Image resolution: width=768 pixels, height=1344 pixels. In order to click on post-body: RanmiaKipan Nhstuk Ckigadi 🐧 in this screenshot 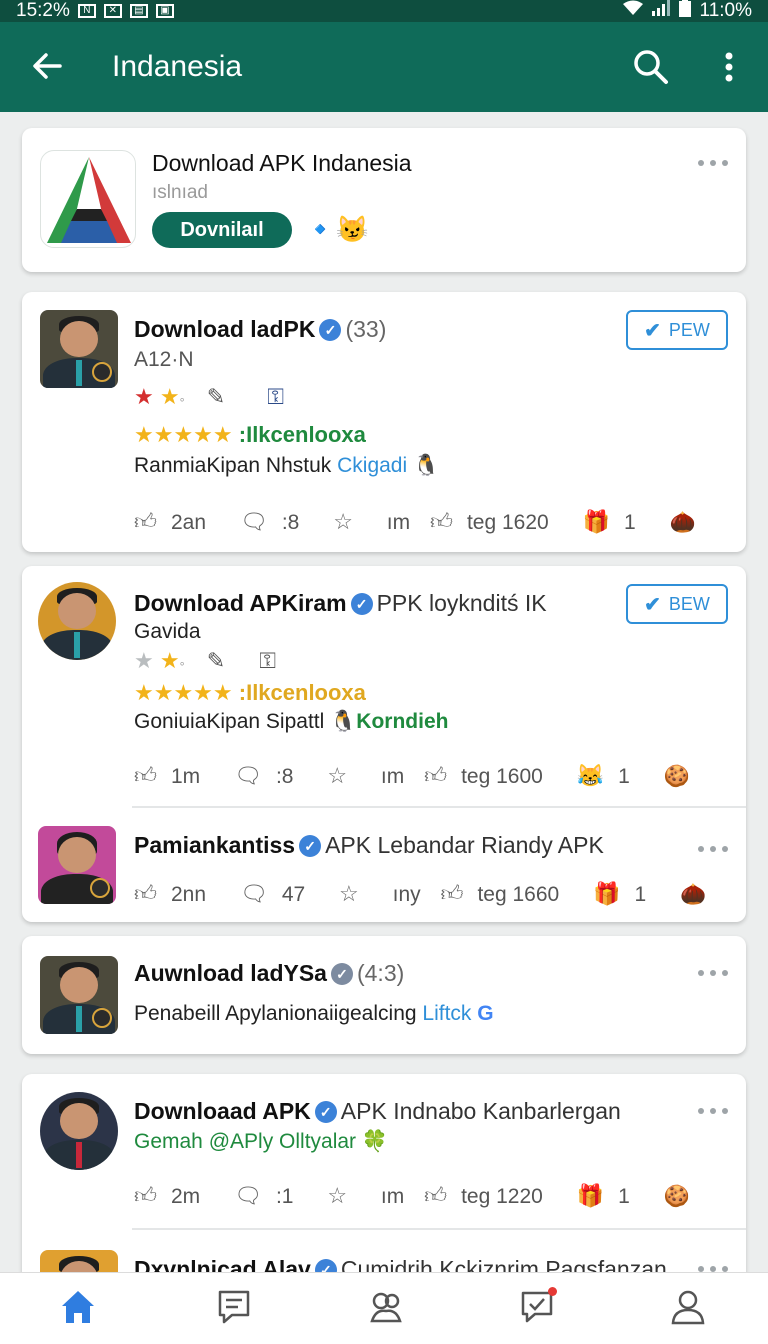, I will do `click(287, 465)`.